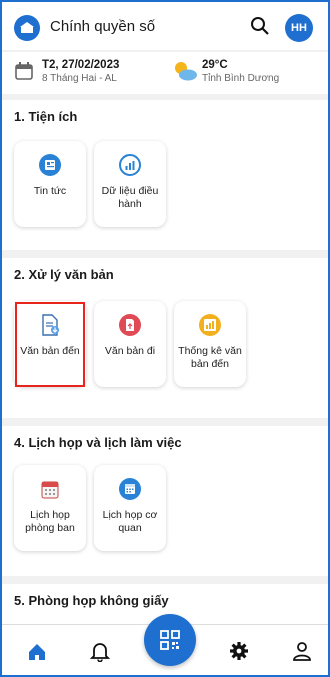 The width and height of the screenshot is (330, 677). What do you see at coordinates (130, 184) in the screenshot?
I see `tile-operation-data: Dữ liệu điều hành` at bounding box center [130, 184].